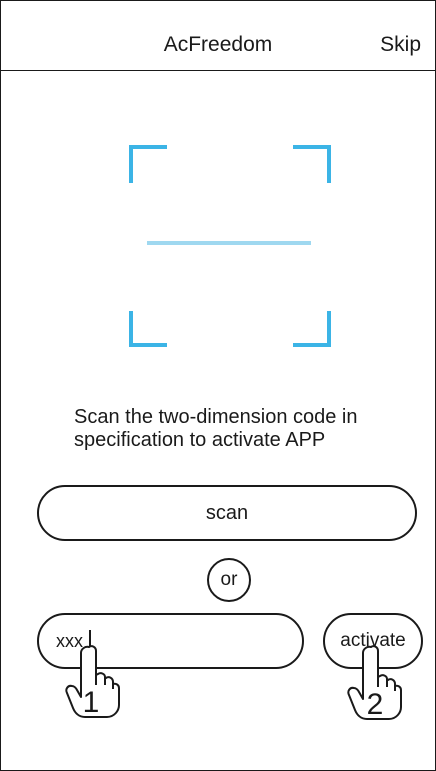 Image resolution: width=436 pixels, height=771 pixels. I want to click on or-label: or, so click(229, 579).